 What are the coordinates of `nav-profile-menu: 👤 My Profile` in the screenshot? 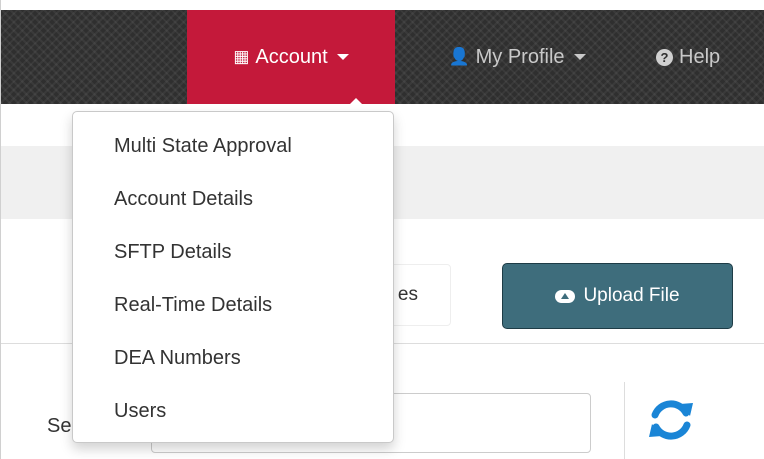 It's located at (517, 57).